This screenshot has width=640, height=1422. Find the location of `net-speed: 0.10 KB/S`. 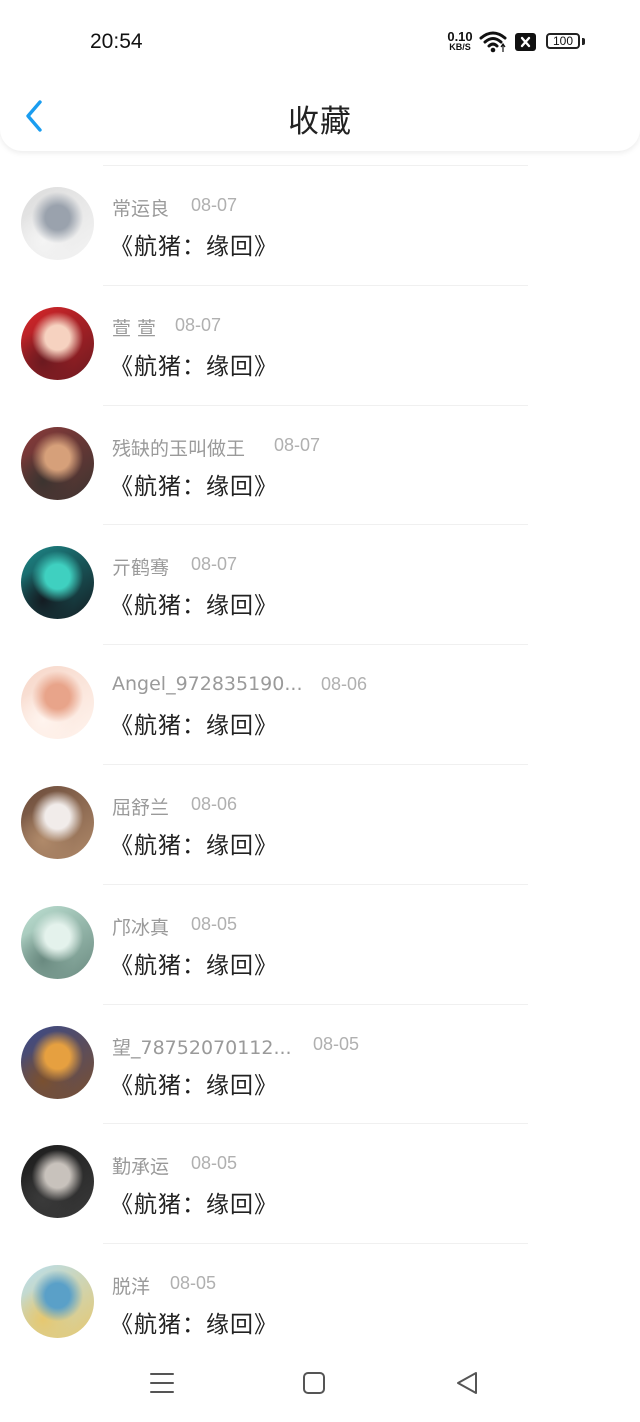

net-speed: 0.10 KB/S is located at coordinates (460, 41).